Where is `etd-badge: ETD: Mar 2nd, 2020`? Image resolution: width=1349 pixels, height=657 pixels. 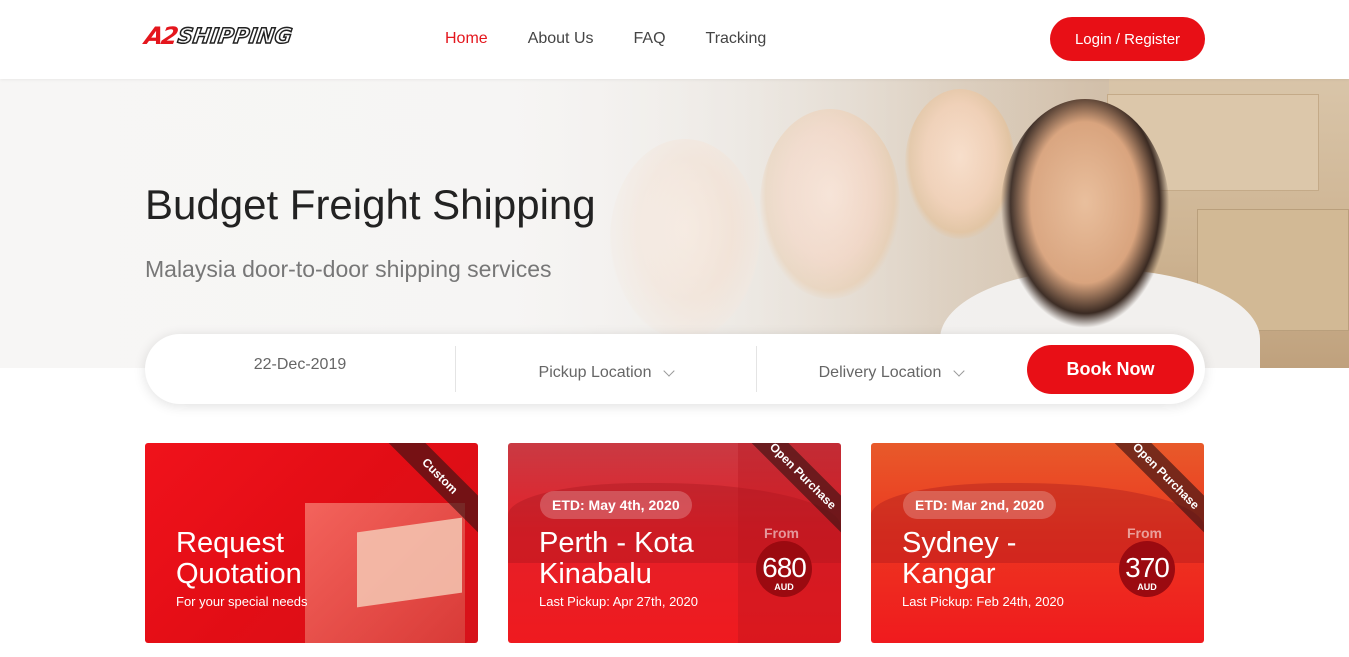
etd-badge: ETD: Mar 2nd, 2020 is located at coordinates (980, 505).